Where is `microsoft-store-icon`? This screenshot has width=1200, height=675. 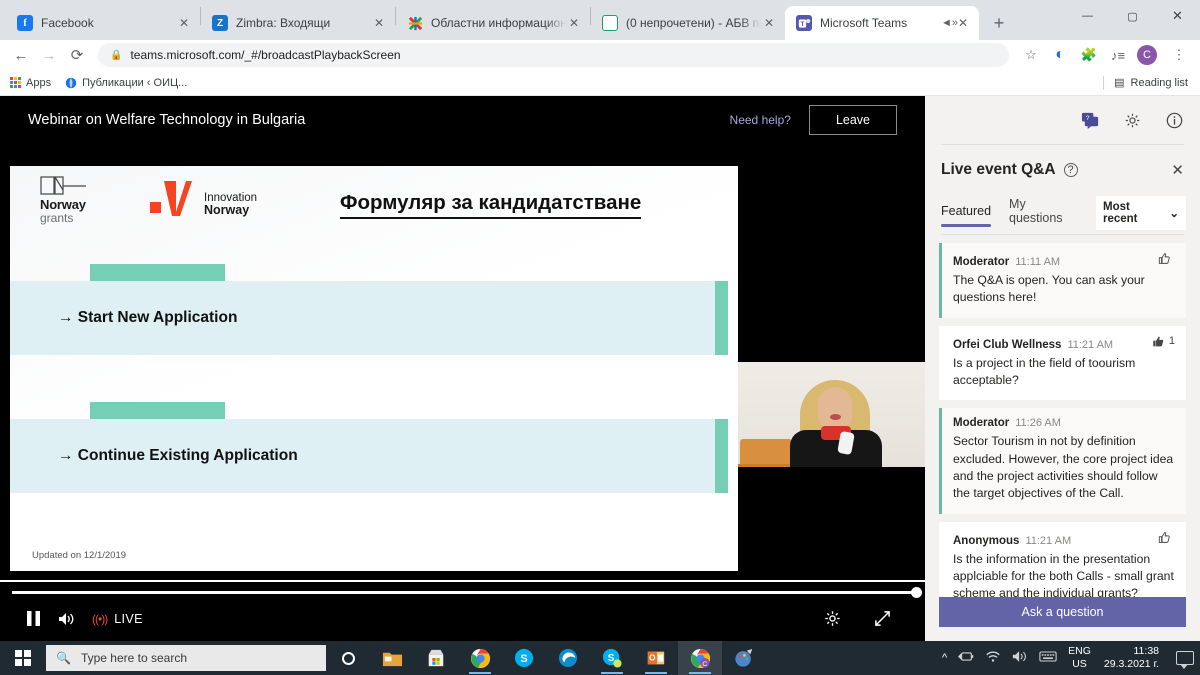 microsoft-store-icon is located at coordinates (436, 658).